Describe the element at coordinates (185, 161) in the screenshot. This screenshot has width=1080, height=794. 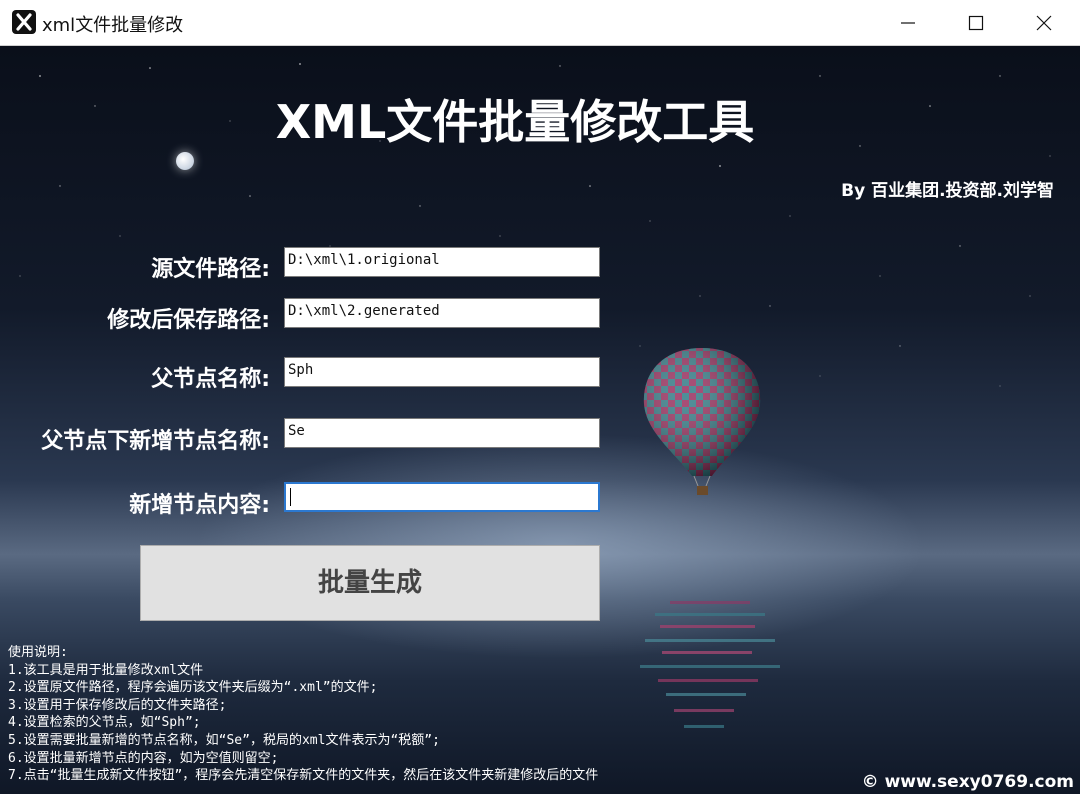
I see `moon-decoration` at that location.